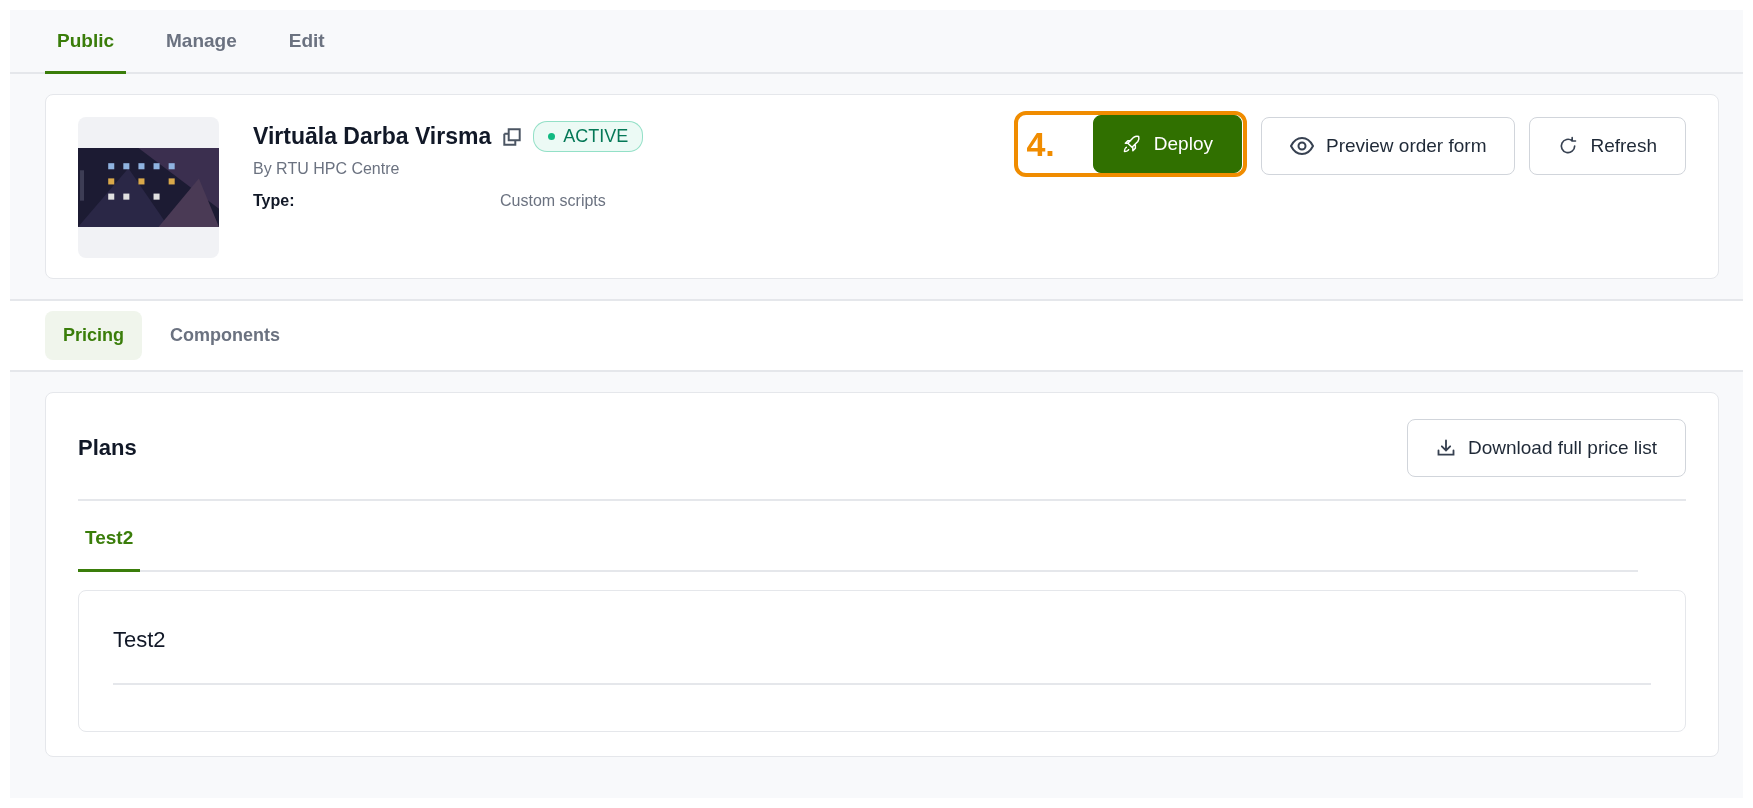 Image resolution: width=1753 pixels, height=808 pixels. What do you see at coordinates (327, 169) in the screenshot?
I see `provider-text: By RTU HPC Centre` at bounding box center [327, 169].